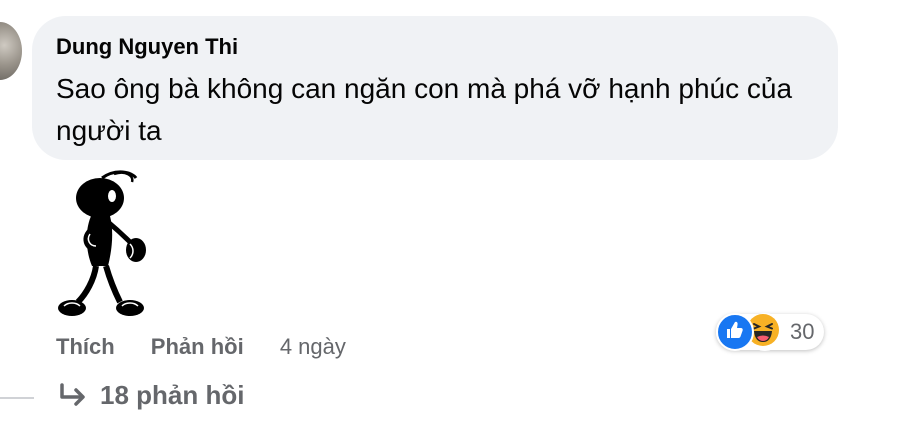 The width and height of the screenshot is (920, 428). I want to click on reply-arrow-icon, so click(72, 394).